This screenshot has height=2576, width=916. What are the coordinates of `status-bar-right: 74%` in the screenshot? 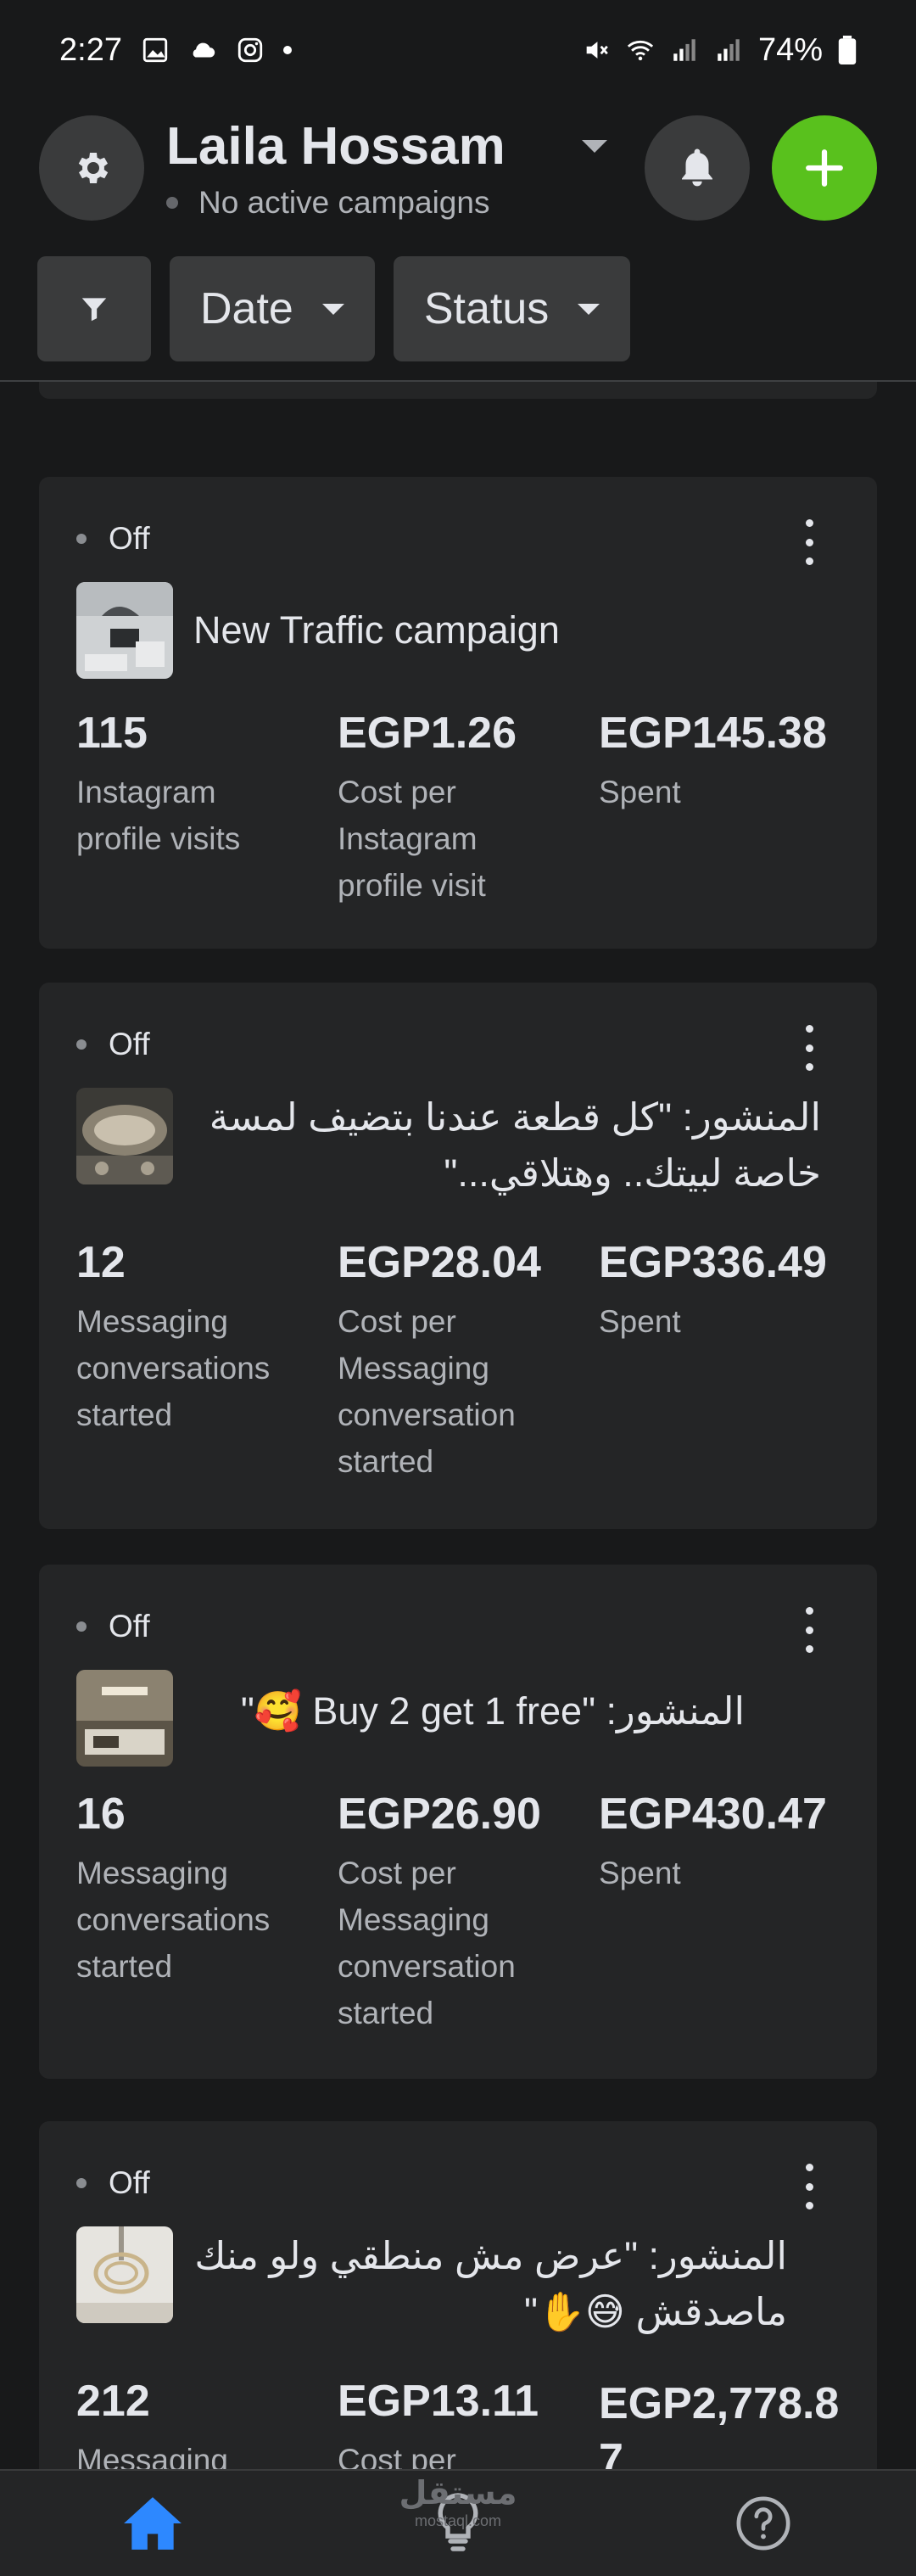 It's located at (719, 51).